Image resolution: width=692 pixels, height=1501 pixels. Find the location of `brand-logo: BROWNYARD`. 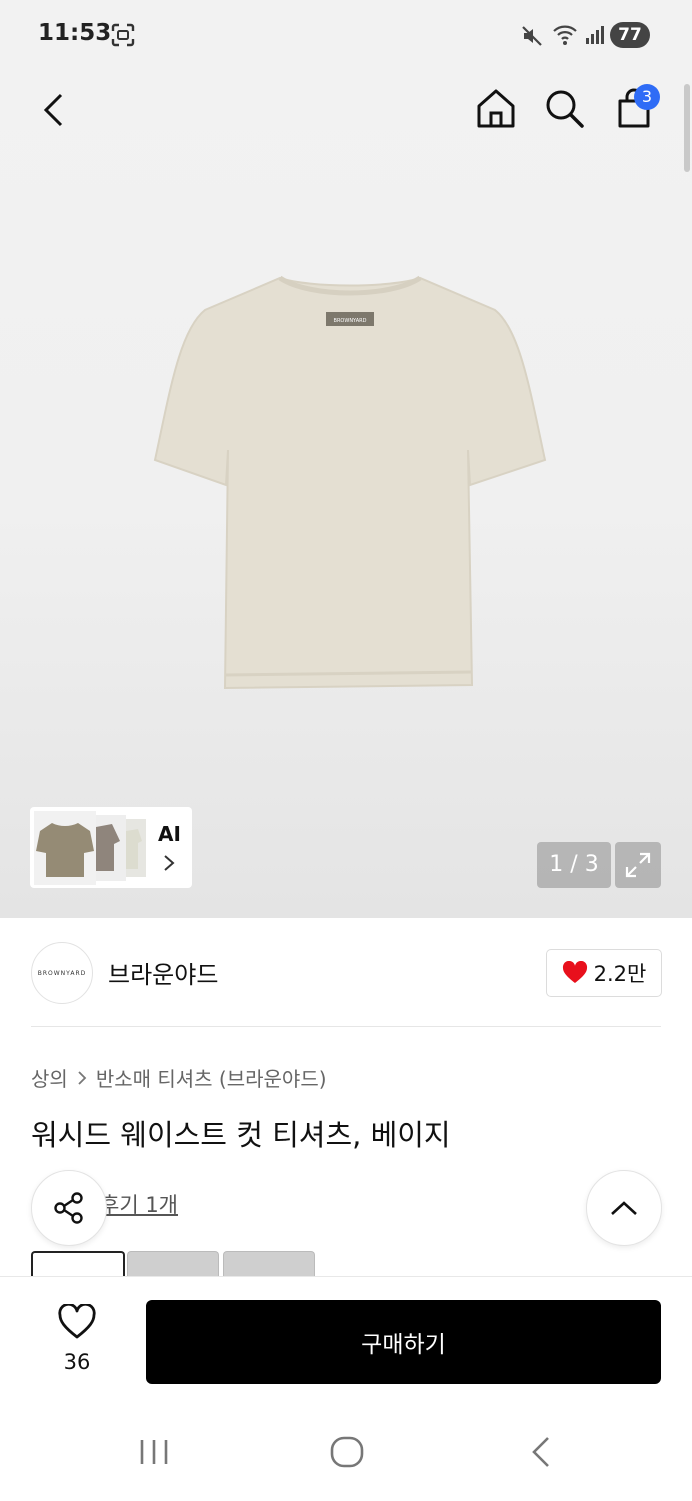

brand-logo: BROWNYARD is located at coordinates (62, 973).